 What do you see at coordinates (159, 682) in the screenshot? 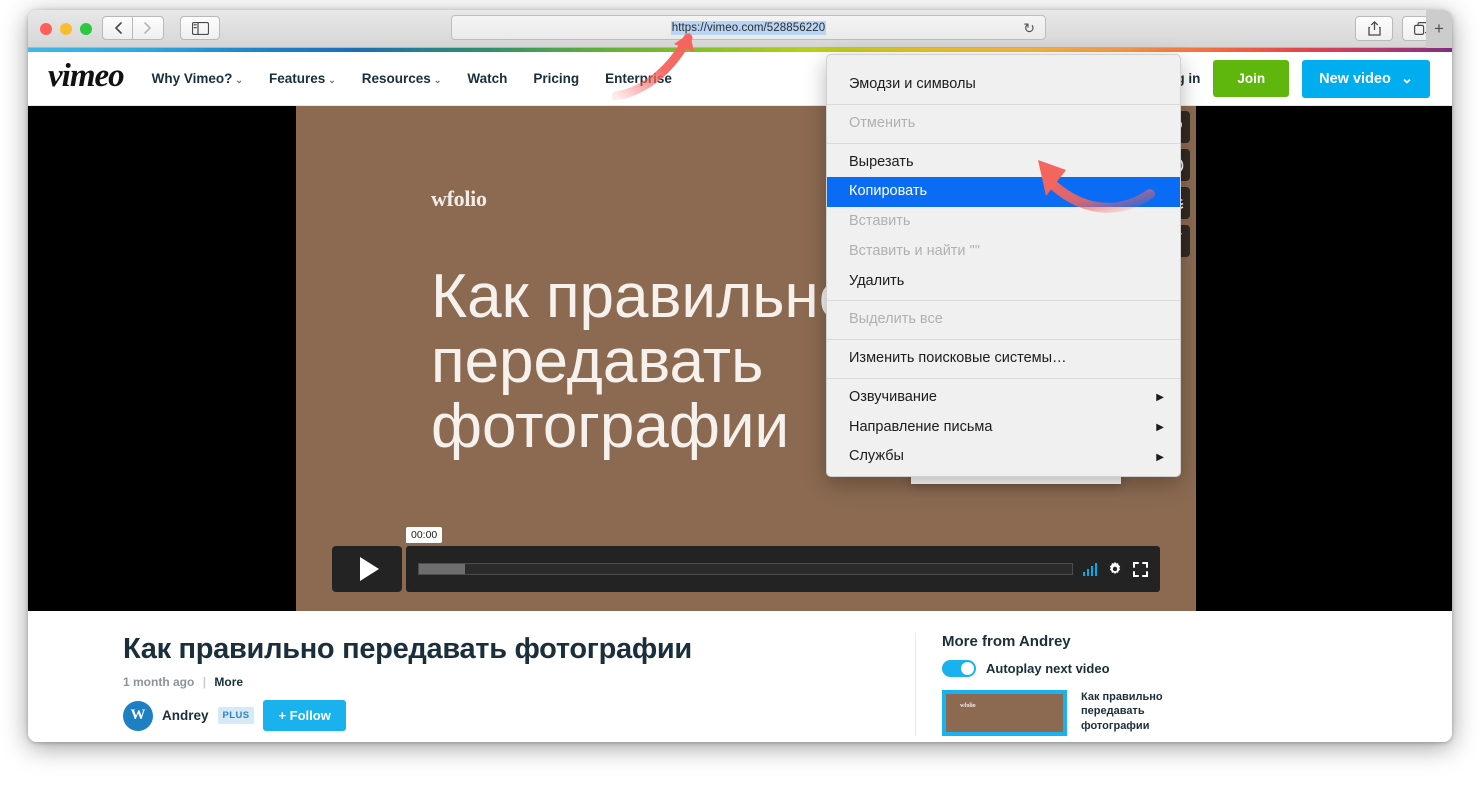
I see `video-age: 1 month ago` at bounding box center [159, 682].